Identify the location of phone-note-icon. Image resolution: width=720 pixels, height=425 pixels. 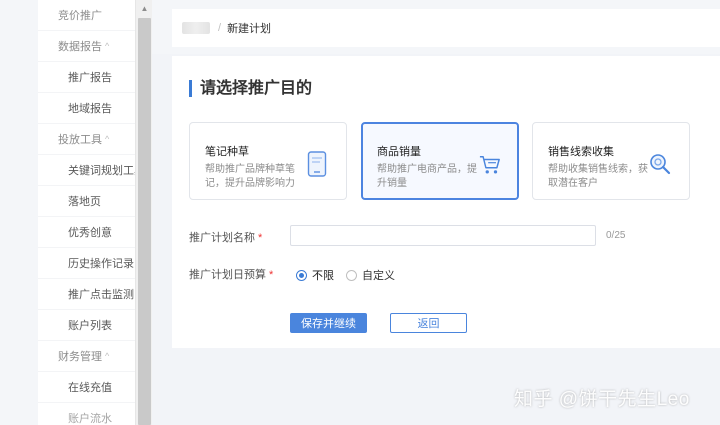
(317, 164).